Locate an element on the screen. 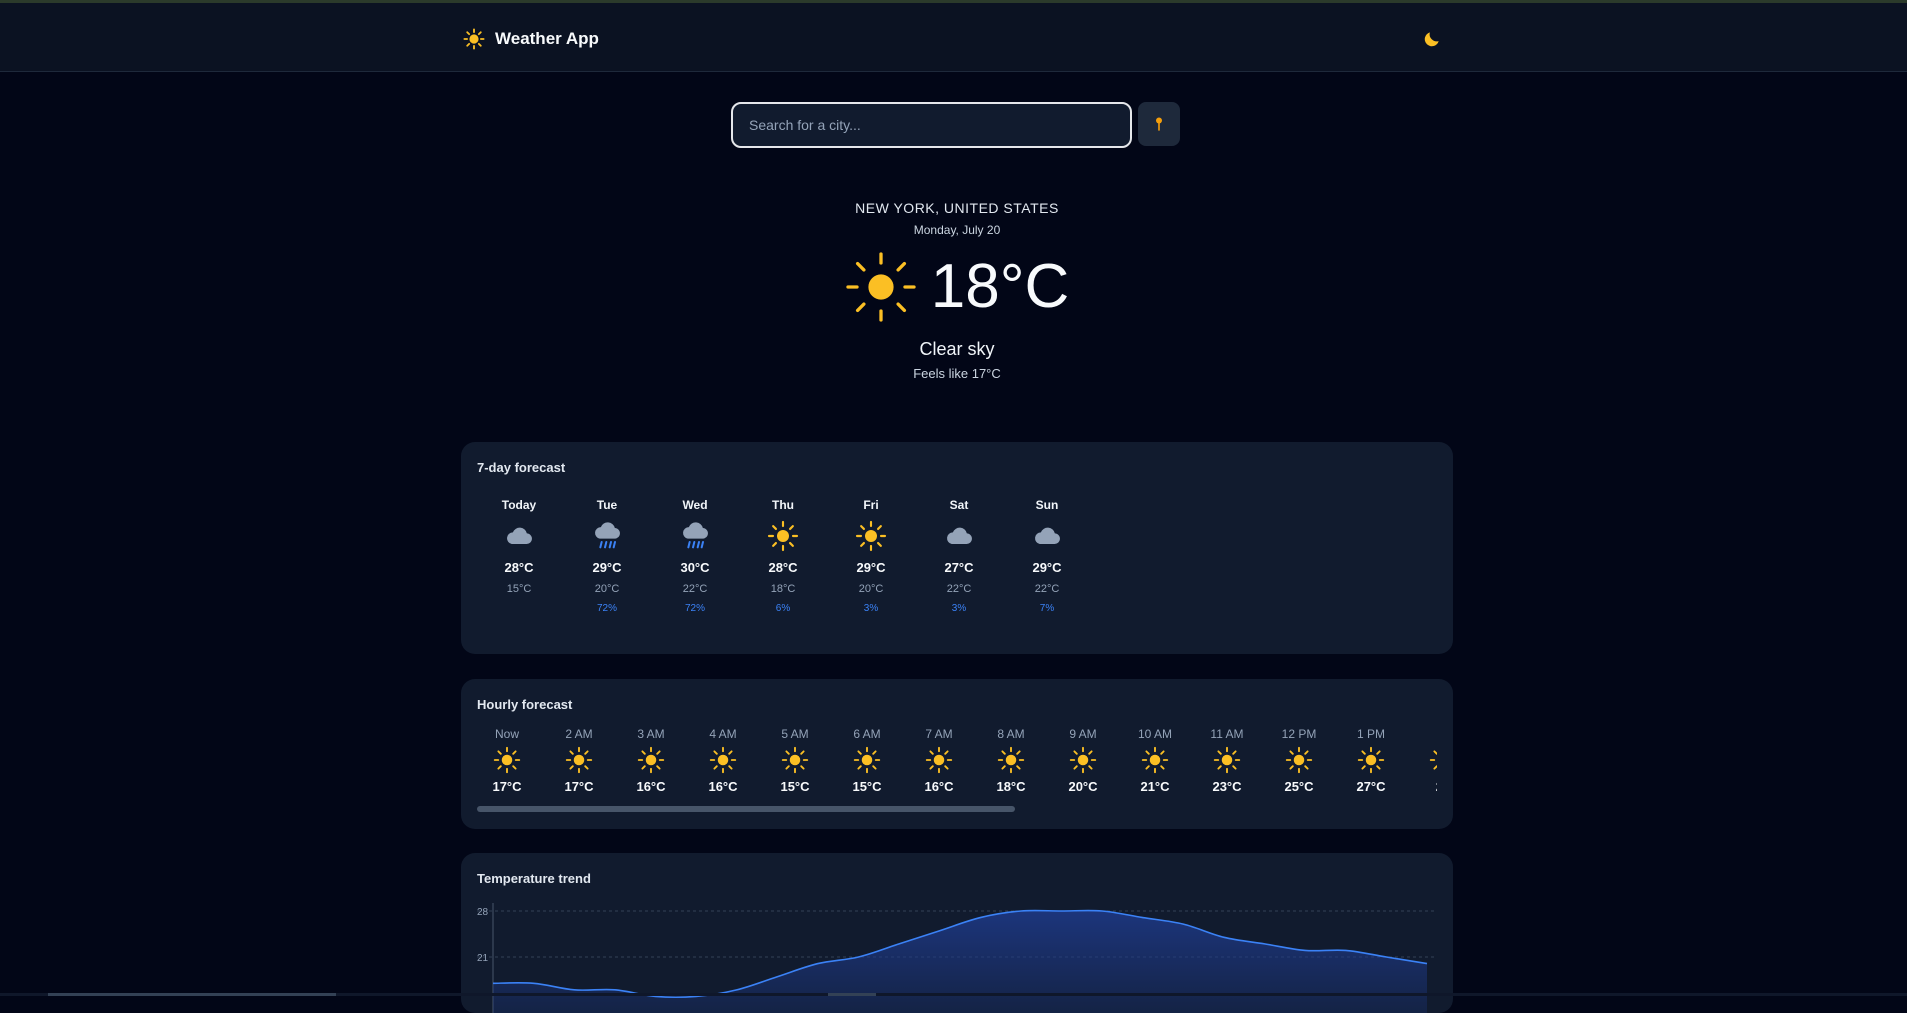 This screenshot has height=1013, width=1907. current-temperature: 18°C is located at coordinates (1000, 286).